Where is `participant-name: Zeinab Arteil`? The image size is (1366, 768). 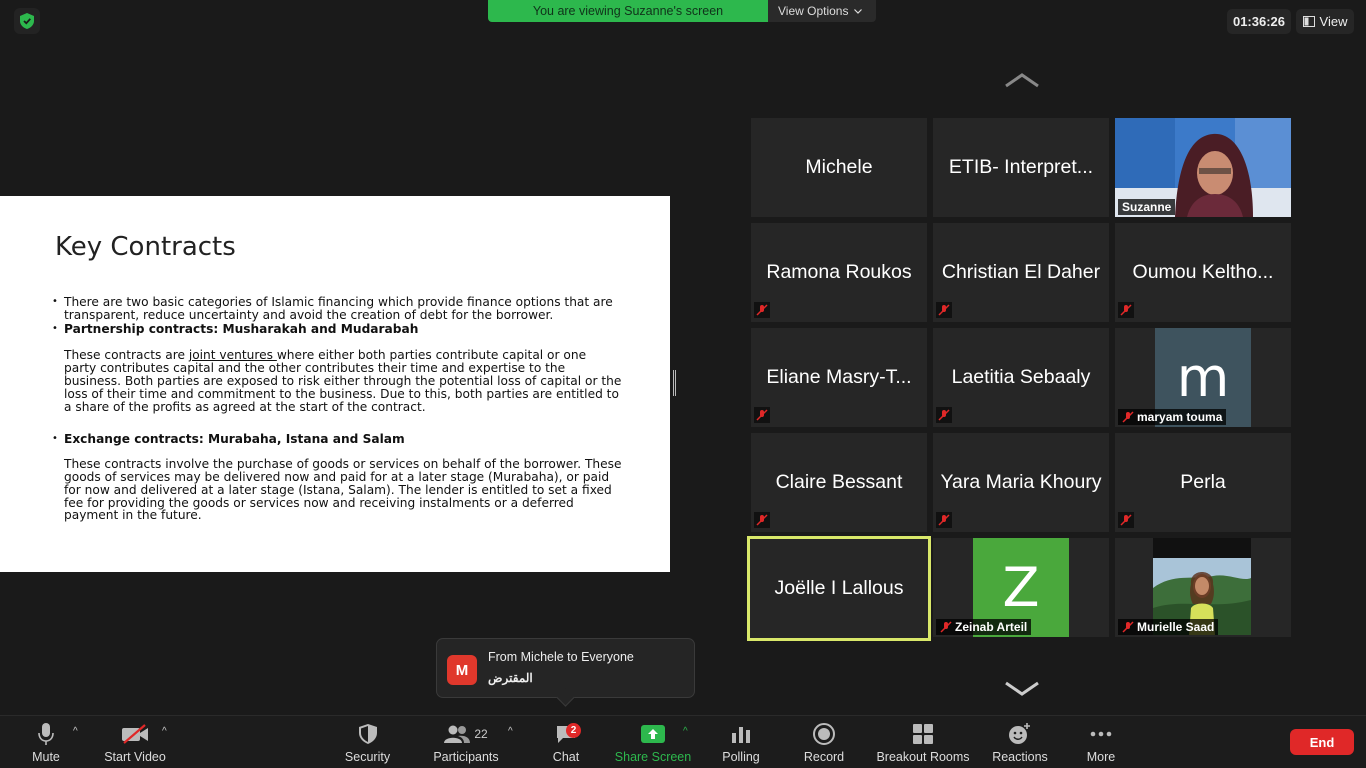 participant-name: Zeinab Arteil is located at coordinates (991, 627).